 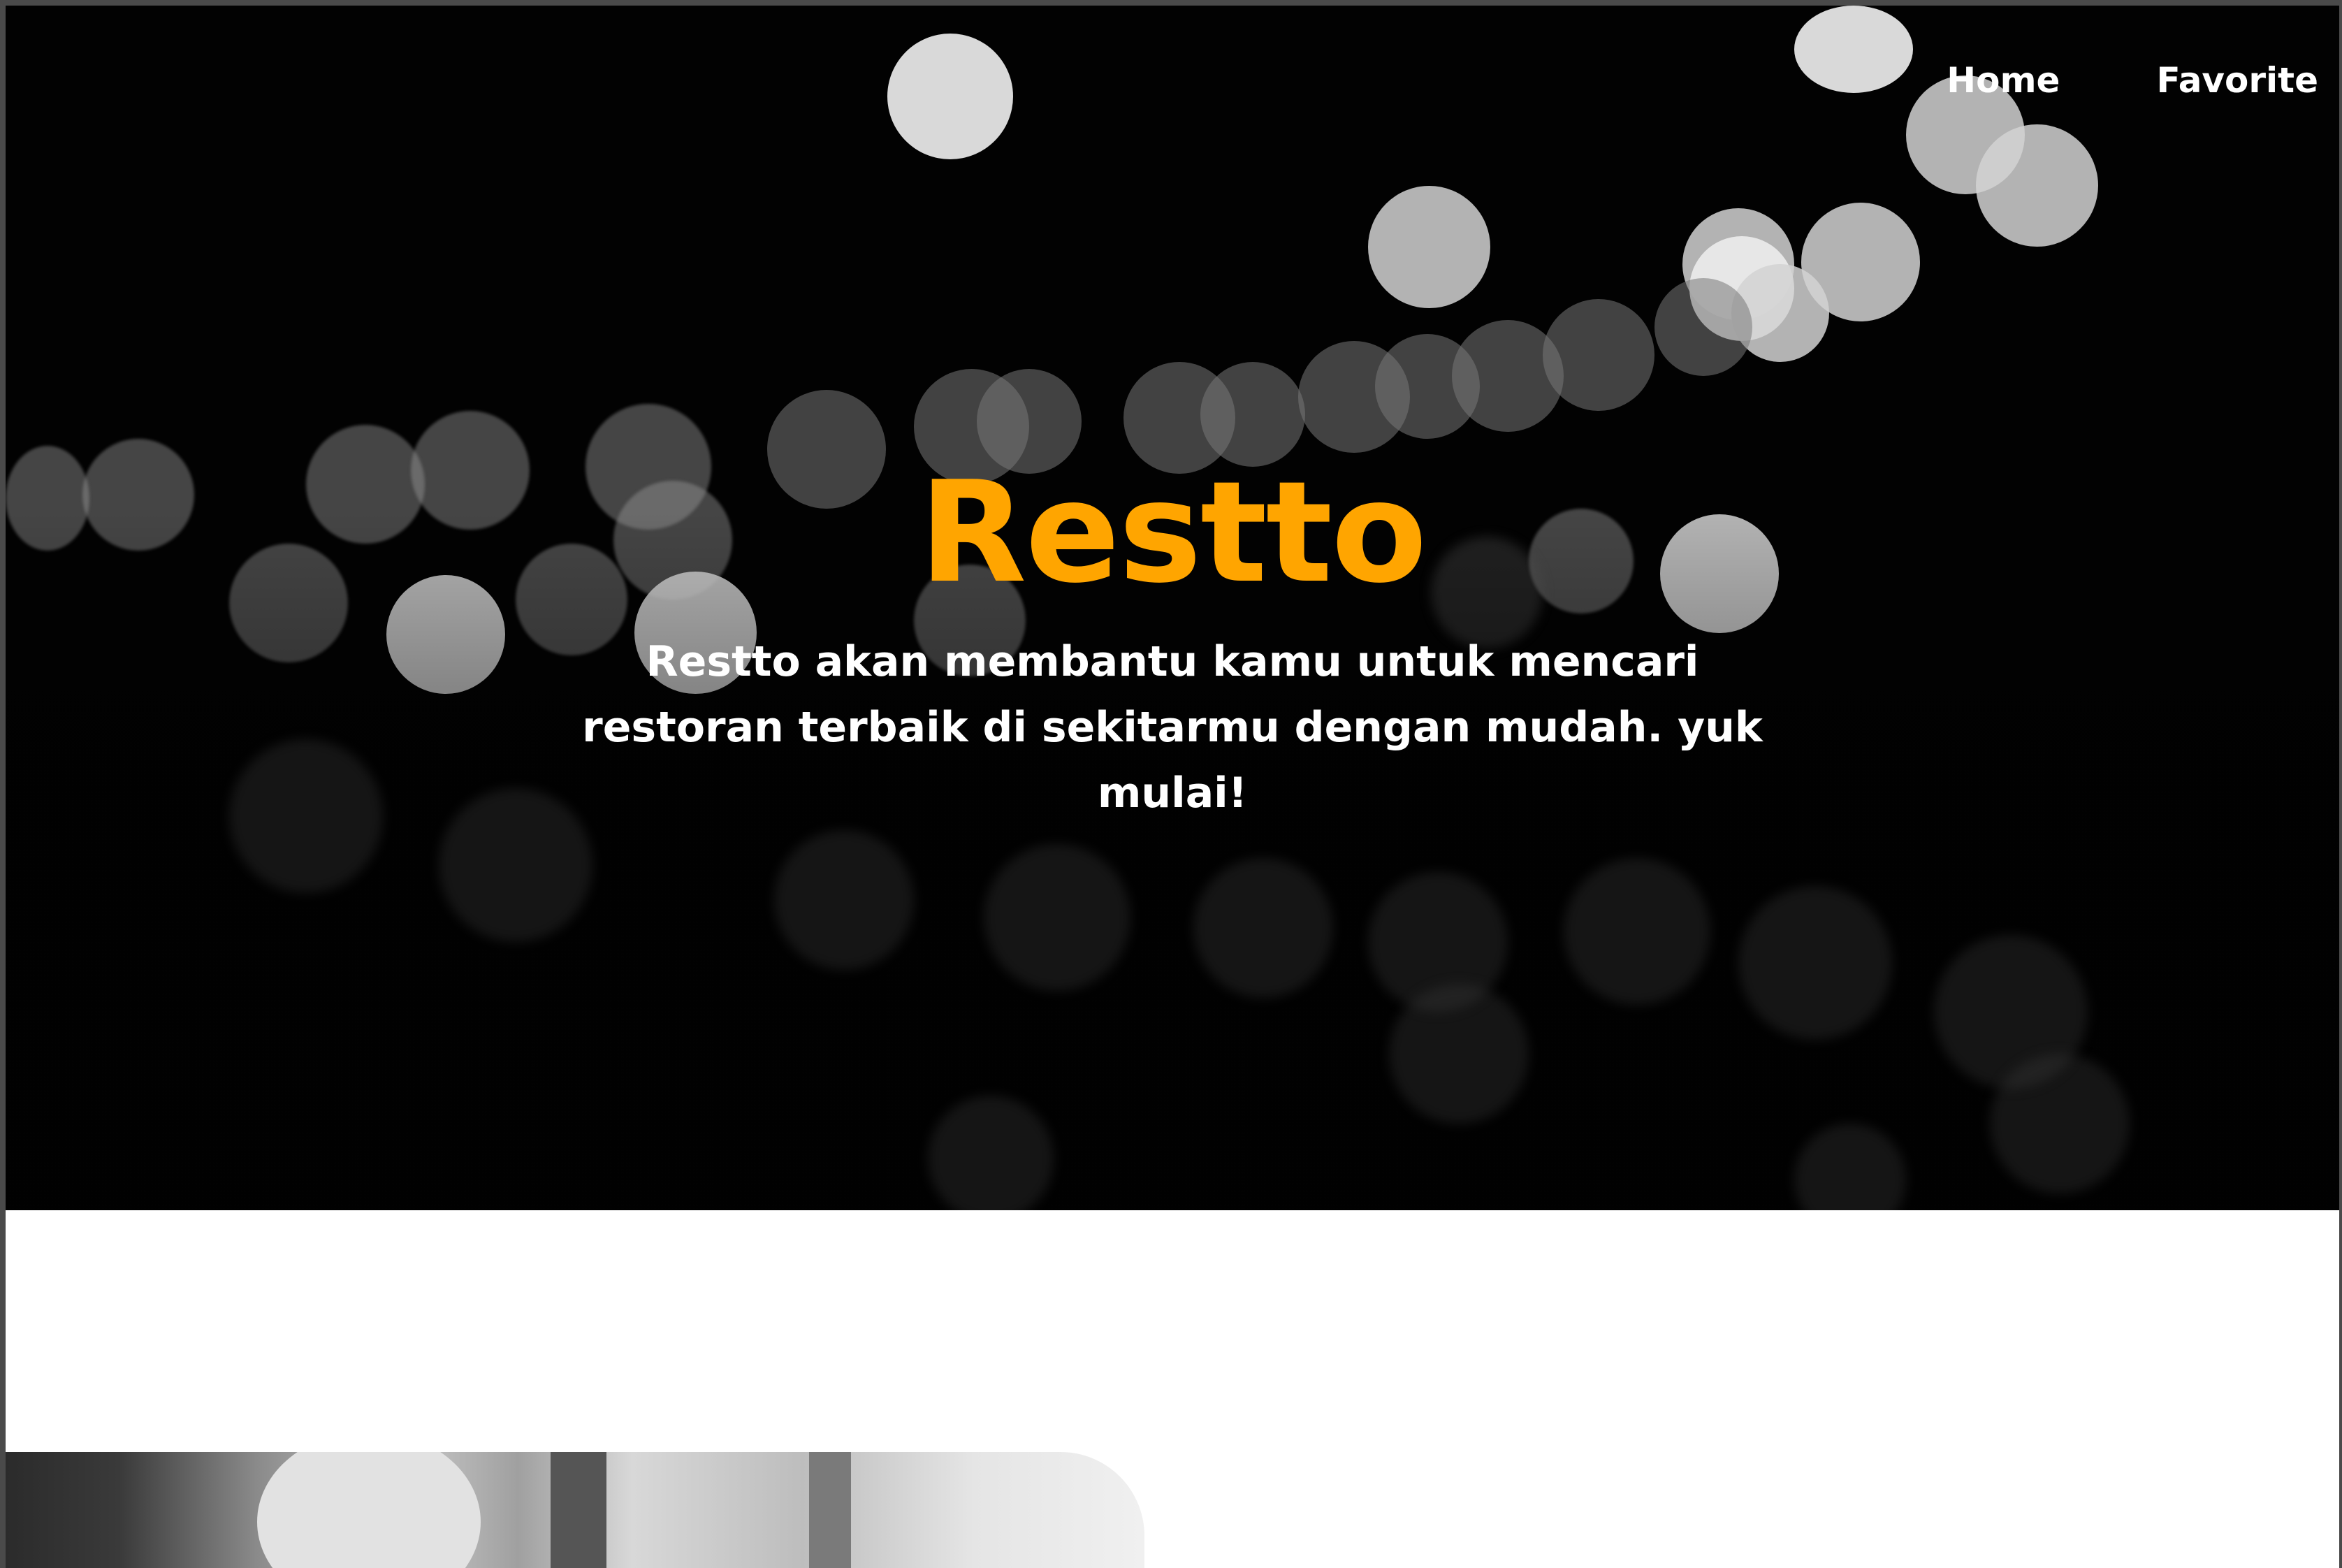 I want to click on nav-link-favorite: Favorite, so click(x=2237, y=80).